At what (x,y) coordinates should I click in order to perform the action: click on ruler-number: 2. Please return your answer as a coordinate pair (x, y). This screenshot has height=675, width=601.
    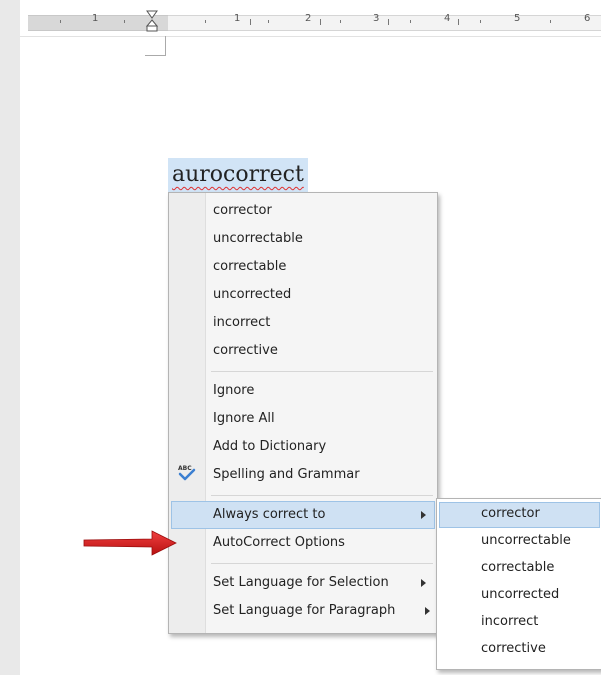
    Looking at the image, I should click on (308, 18).